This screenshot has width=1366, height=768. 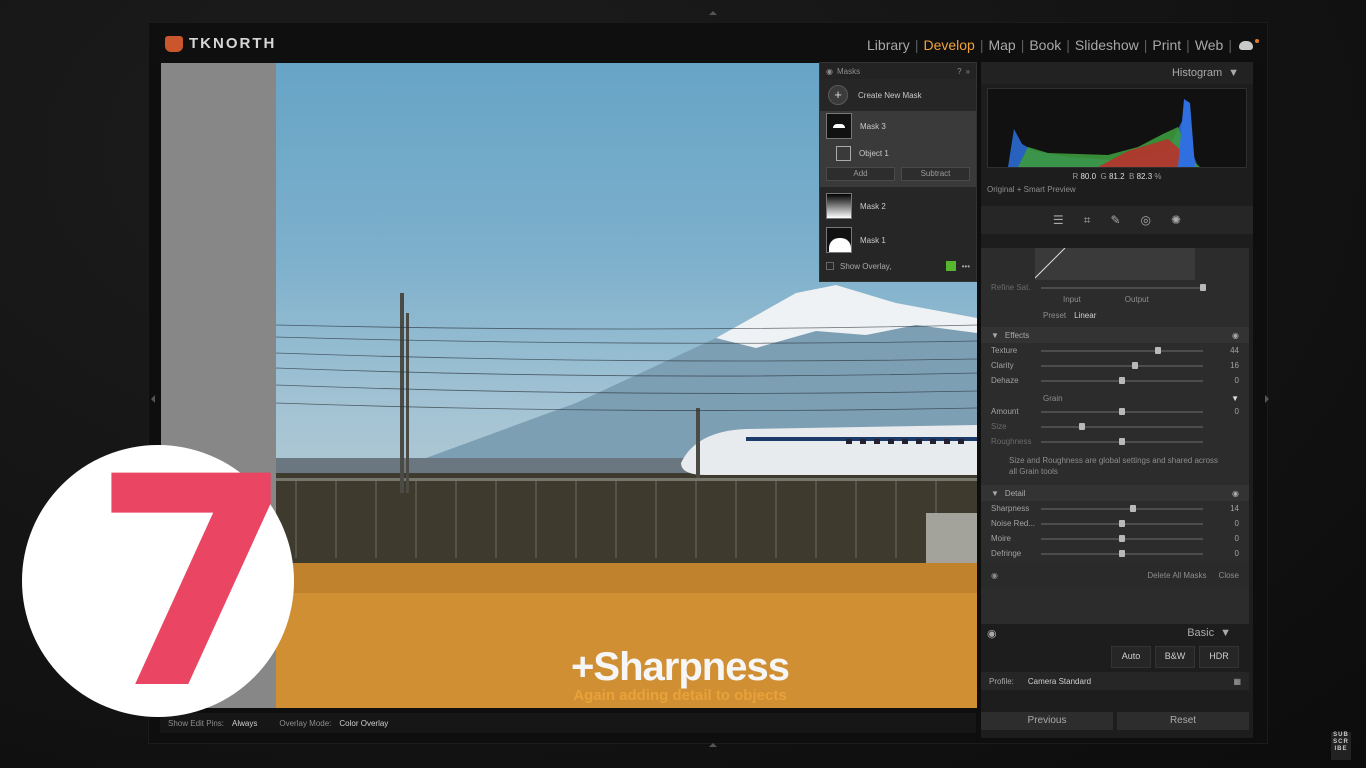 I want to click on help-icon: ?, so click(x=959, y=71).